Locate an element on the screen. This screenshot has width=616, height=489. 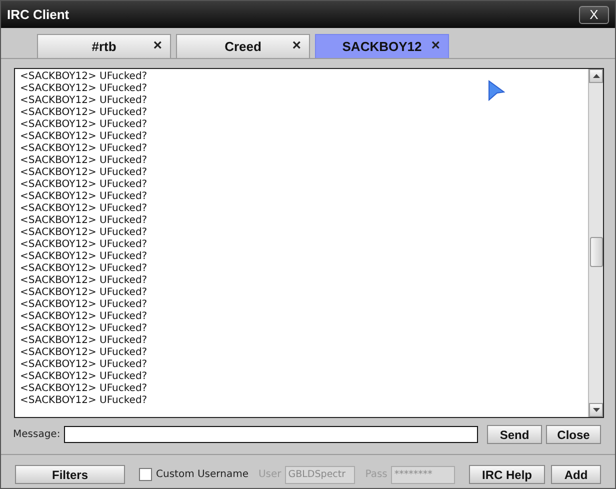
close-button: Close is located at coordinates (573, 434).